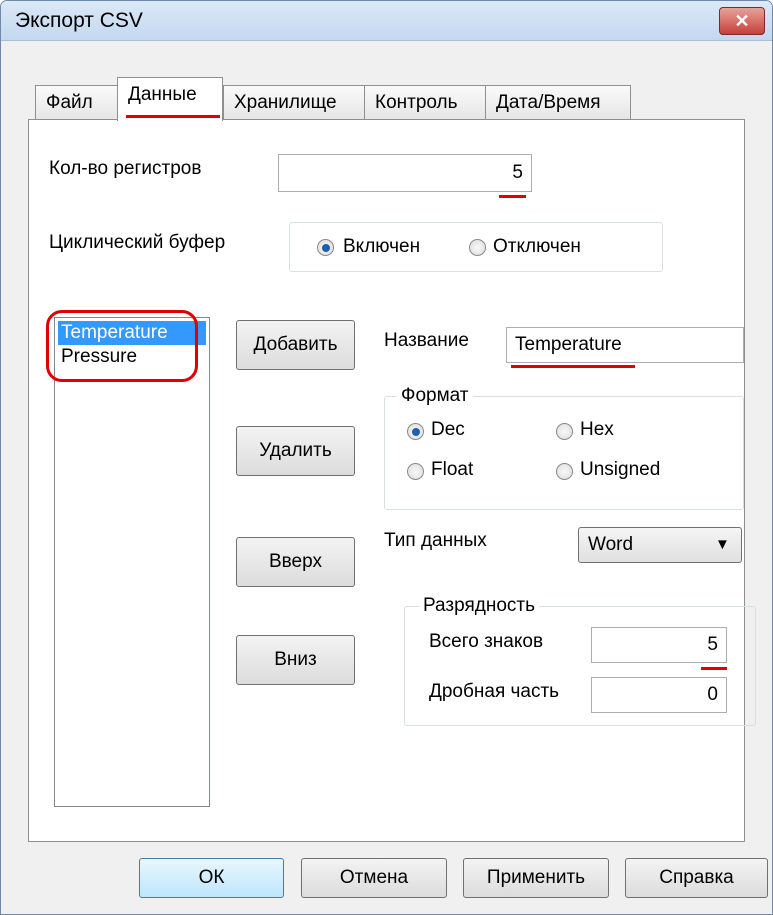 The height and width of the screenshot is (915, 773). What do you see at coordinates (512, 196) in the screenshot?
I see `annotation-underline-reg-count` at bounding box center [512, 196].